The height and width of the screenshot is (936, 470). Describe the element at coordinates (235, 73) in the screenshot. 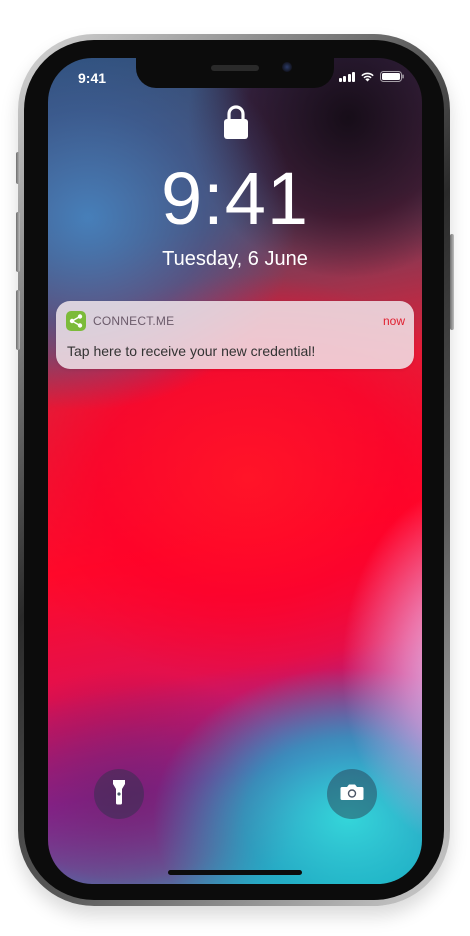

I see `notch` at that location.